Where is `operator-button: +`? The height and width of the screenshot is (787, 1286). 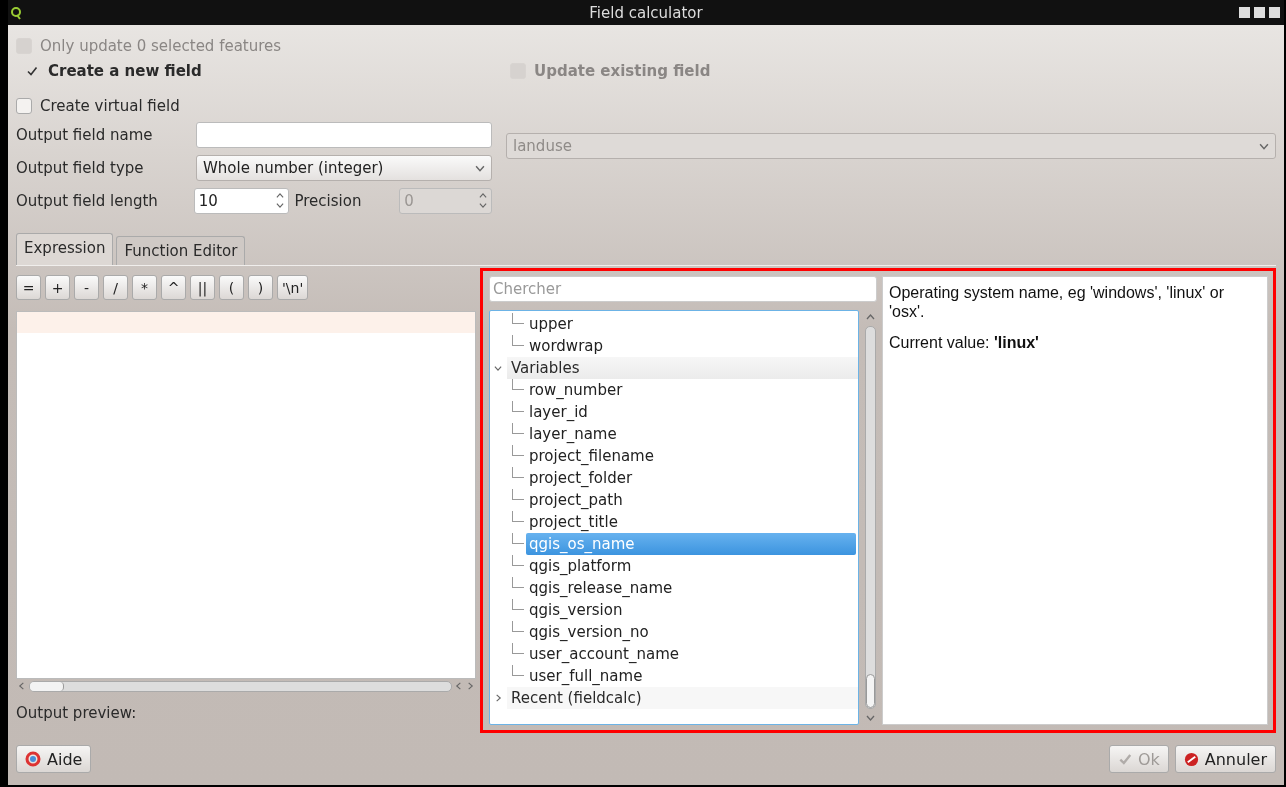
operator-button: + is located at coordinates (57, 287).